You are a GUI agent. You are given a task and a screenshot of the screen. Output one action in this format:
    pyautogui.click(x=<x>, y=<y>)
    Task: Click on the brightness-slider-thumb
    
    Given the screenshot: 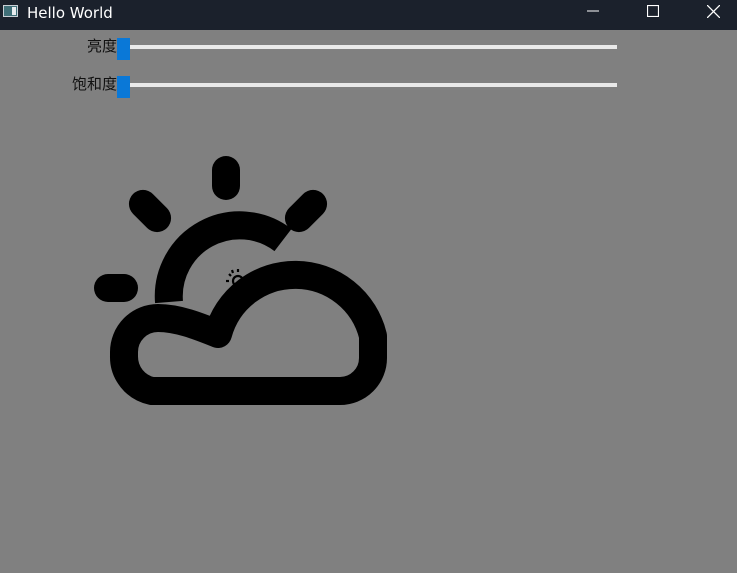 What is the action you would take?
    pyautogui.click(x=123, y=49)
    